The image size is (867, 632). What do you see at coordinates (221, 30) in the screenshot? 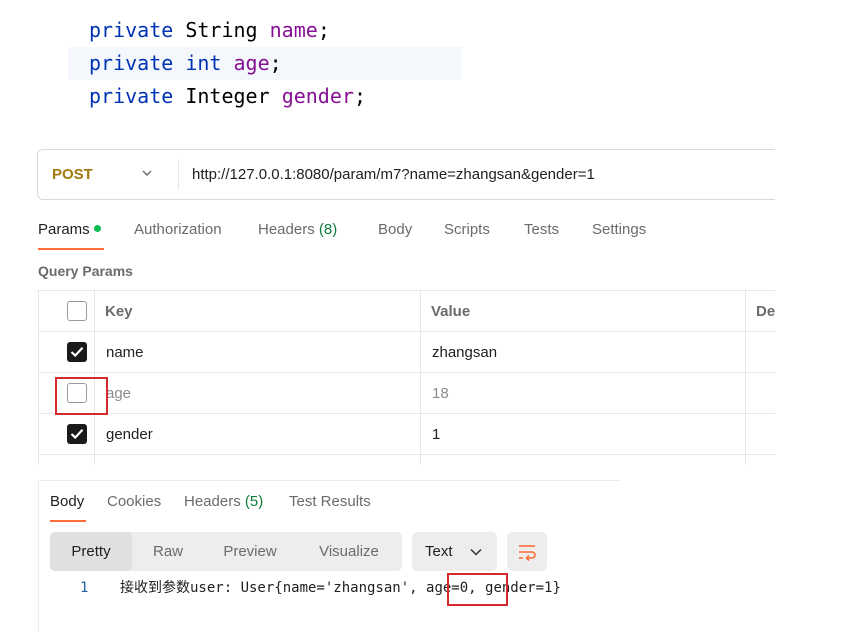
I see `type-name: String` at bounding box center [221, 30].